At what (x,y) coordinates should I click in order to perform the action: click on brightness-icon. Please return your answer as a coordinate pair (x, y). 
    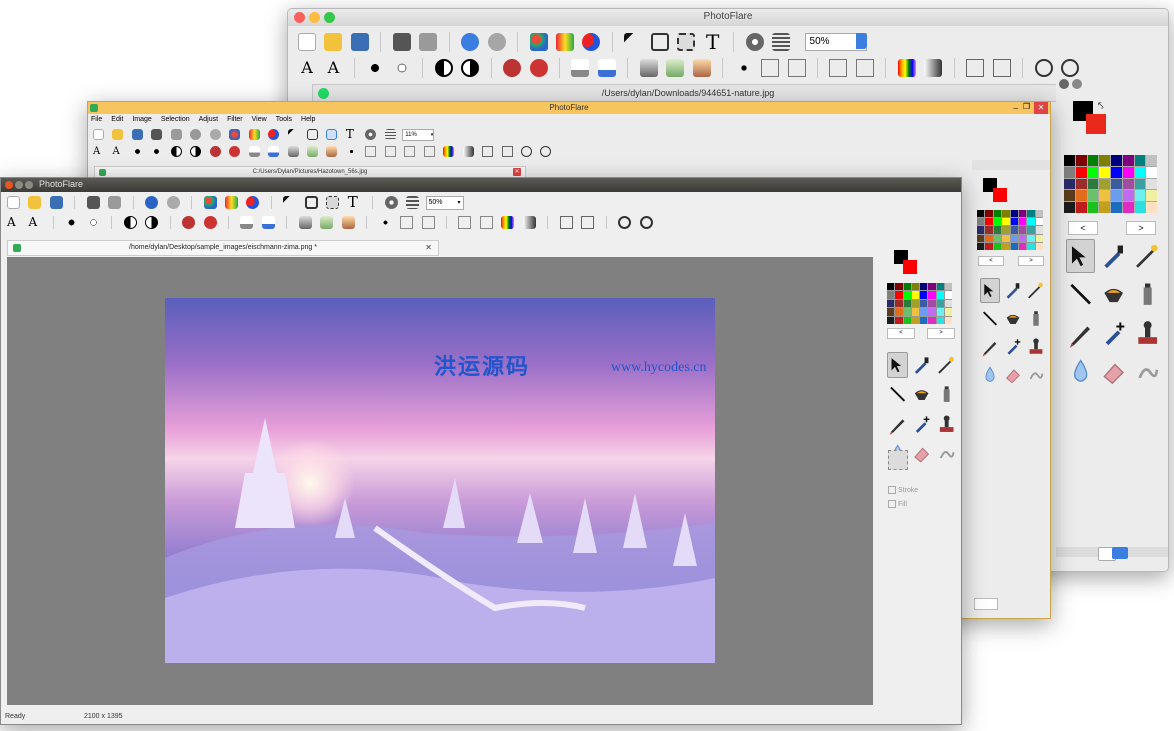
    Looking at the image, I should click on (93, 223).